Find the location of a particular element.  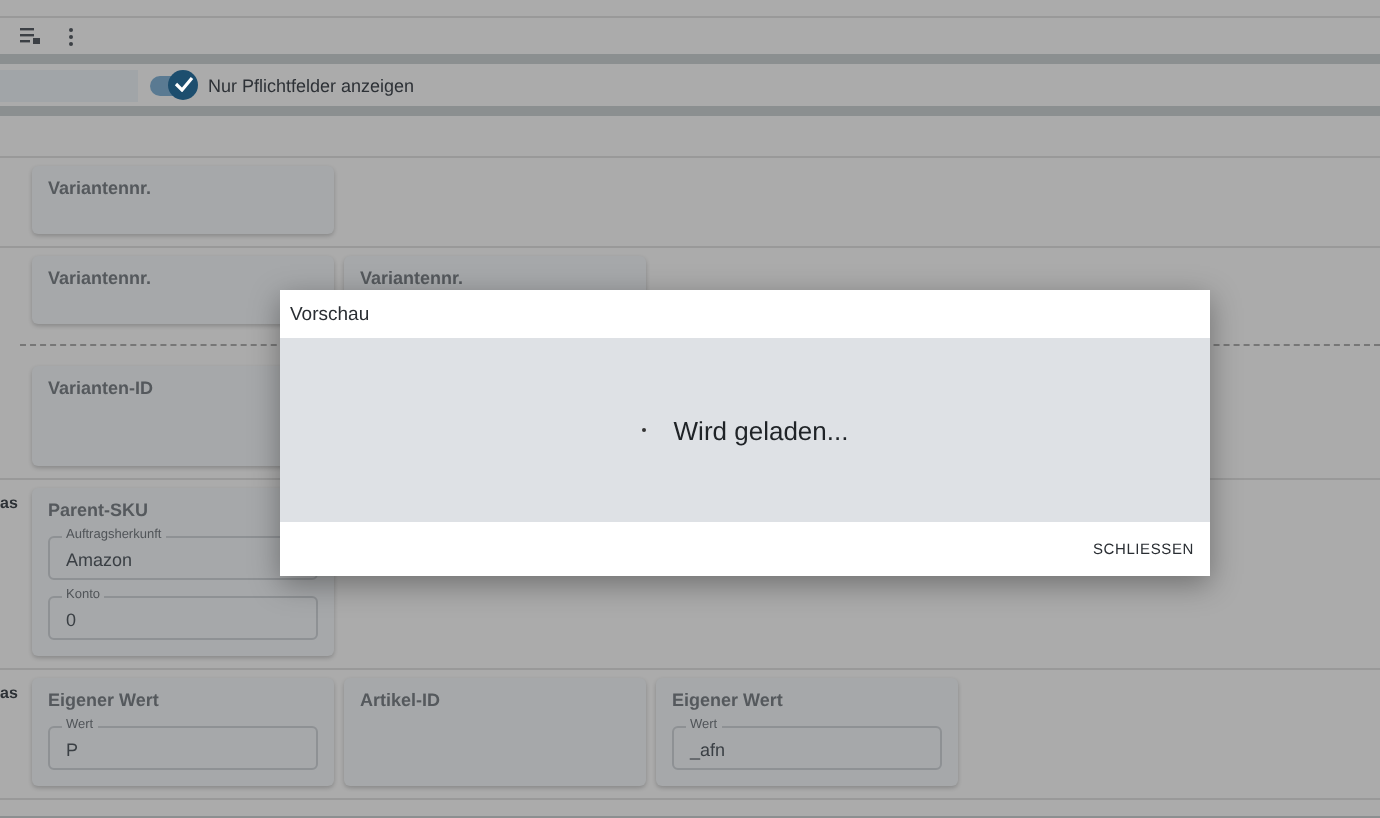

toggle-label: Nur Pflichtfelder anzeigen is located at coordinates (311, 85).